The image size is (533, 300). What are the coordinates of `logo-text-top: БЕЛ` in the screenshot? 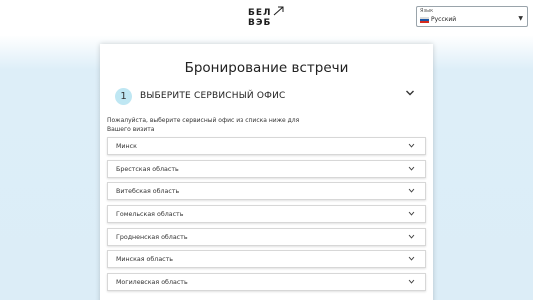 It's located at (260, 13).